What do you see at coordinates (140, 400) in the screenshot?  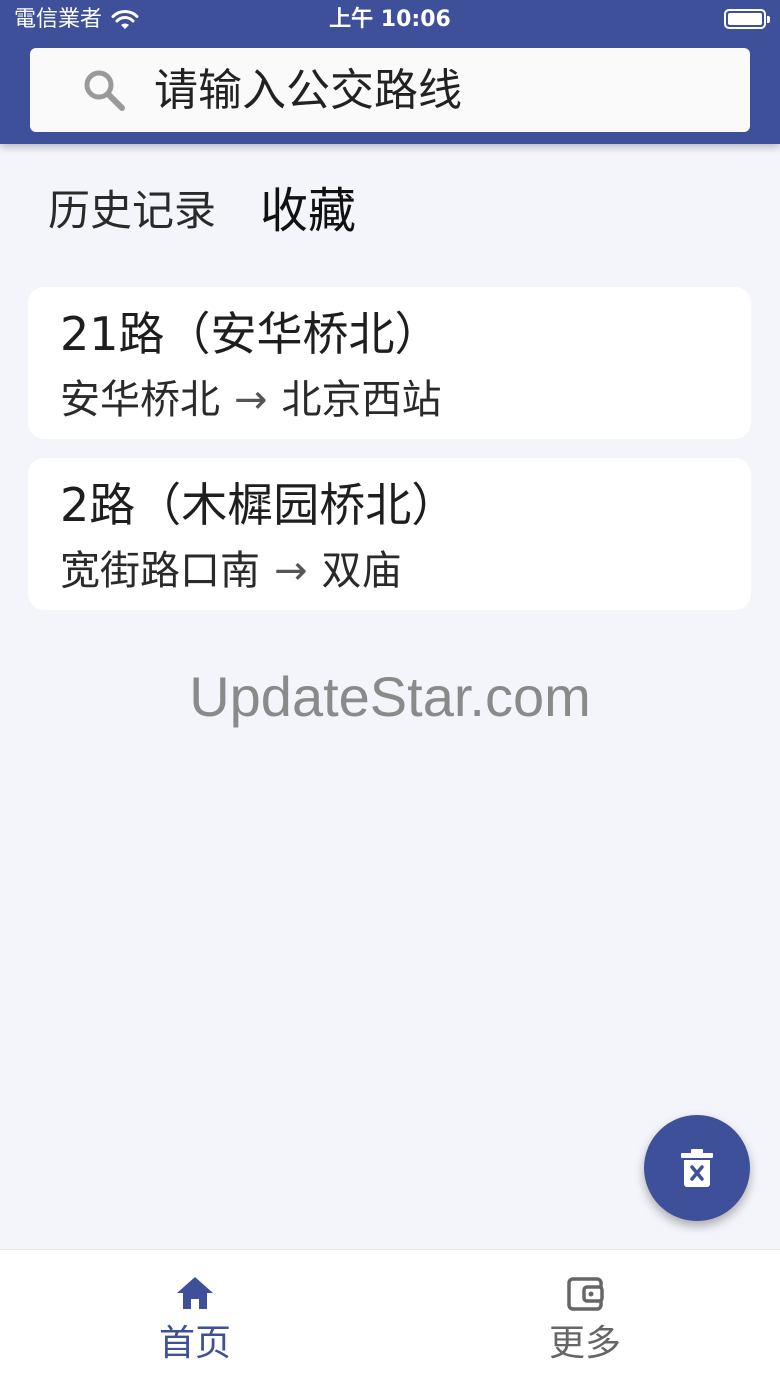 I see `route-origin: 安华桥北` at bounding box center [140, 400].